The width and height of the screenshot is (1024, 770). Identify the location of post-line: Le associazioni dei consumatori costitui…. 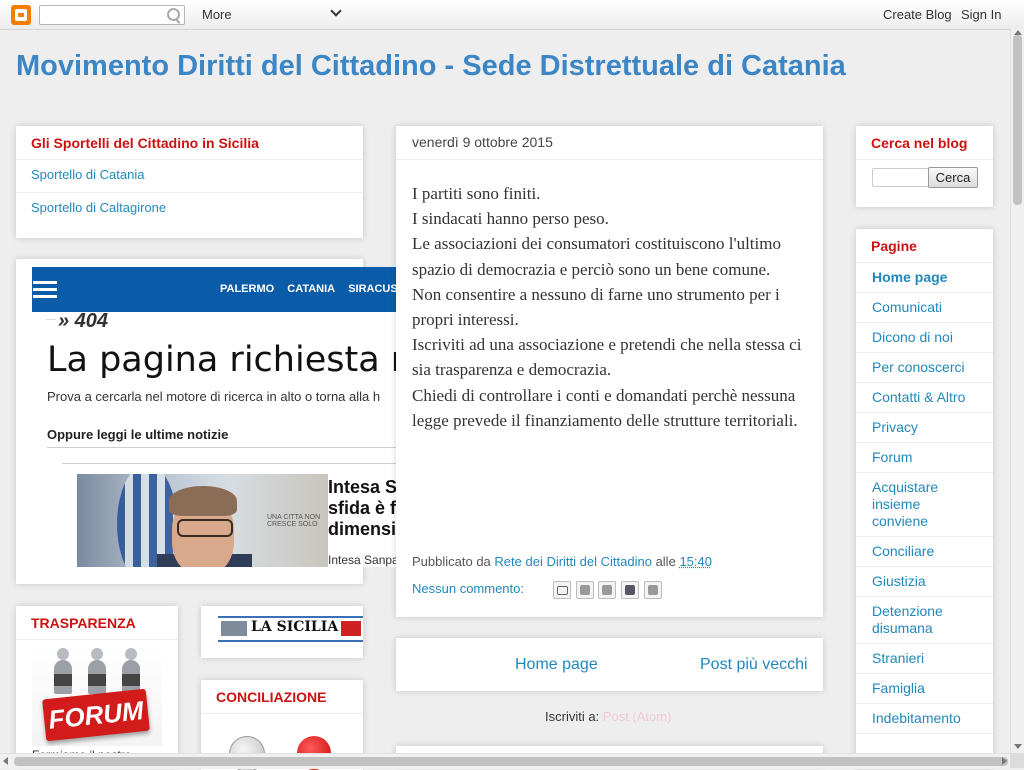
(596, 256).